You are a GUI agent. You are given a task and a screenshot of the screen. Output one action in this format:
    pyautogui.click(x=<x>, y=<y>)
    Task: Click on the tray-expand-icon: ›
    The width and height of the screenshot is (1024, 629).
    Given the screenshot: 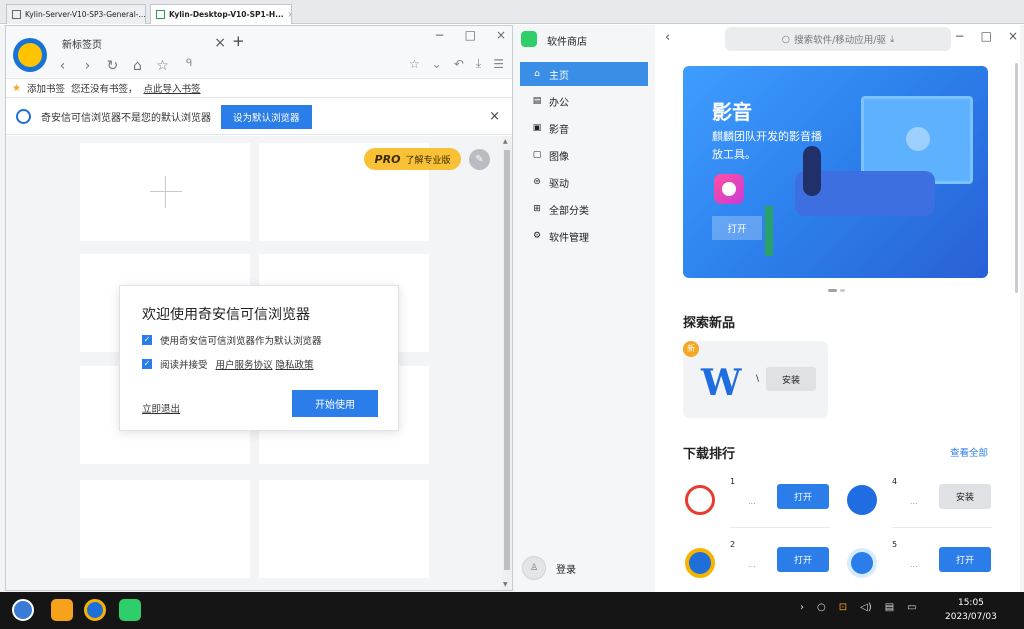 What is the action you would take?
    pyautogui.click(x=802, y=607)
    